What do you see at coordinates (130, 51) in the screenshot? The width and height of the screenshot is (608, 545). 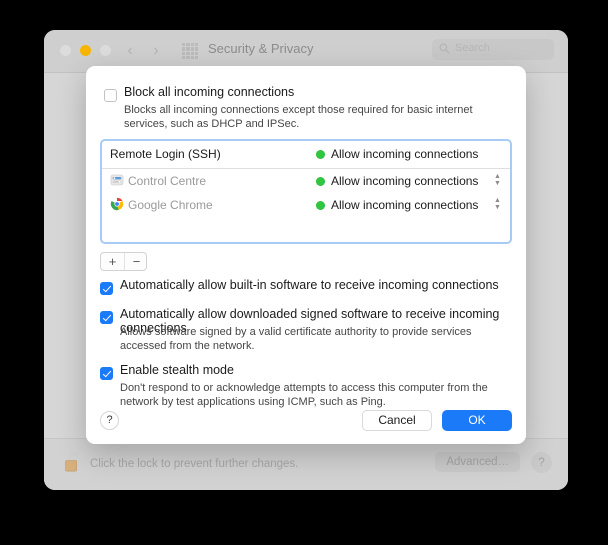 I see `chevron-left-icon: ‹` at bounding box center [130, 51].